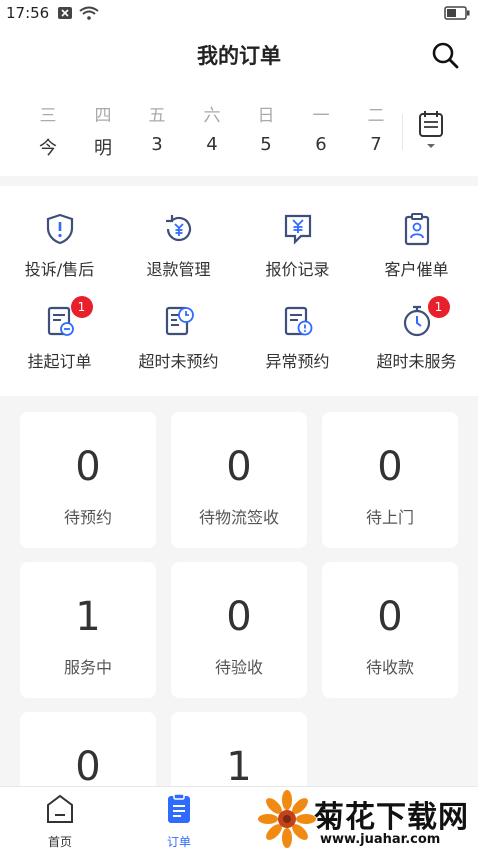 The height and width of the screenshot is (851, 478). What do you see at coordinates (266, 144) in the screenshot?
I see `date-label: 5` at bounding box center [266, 144].